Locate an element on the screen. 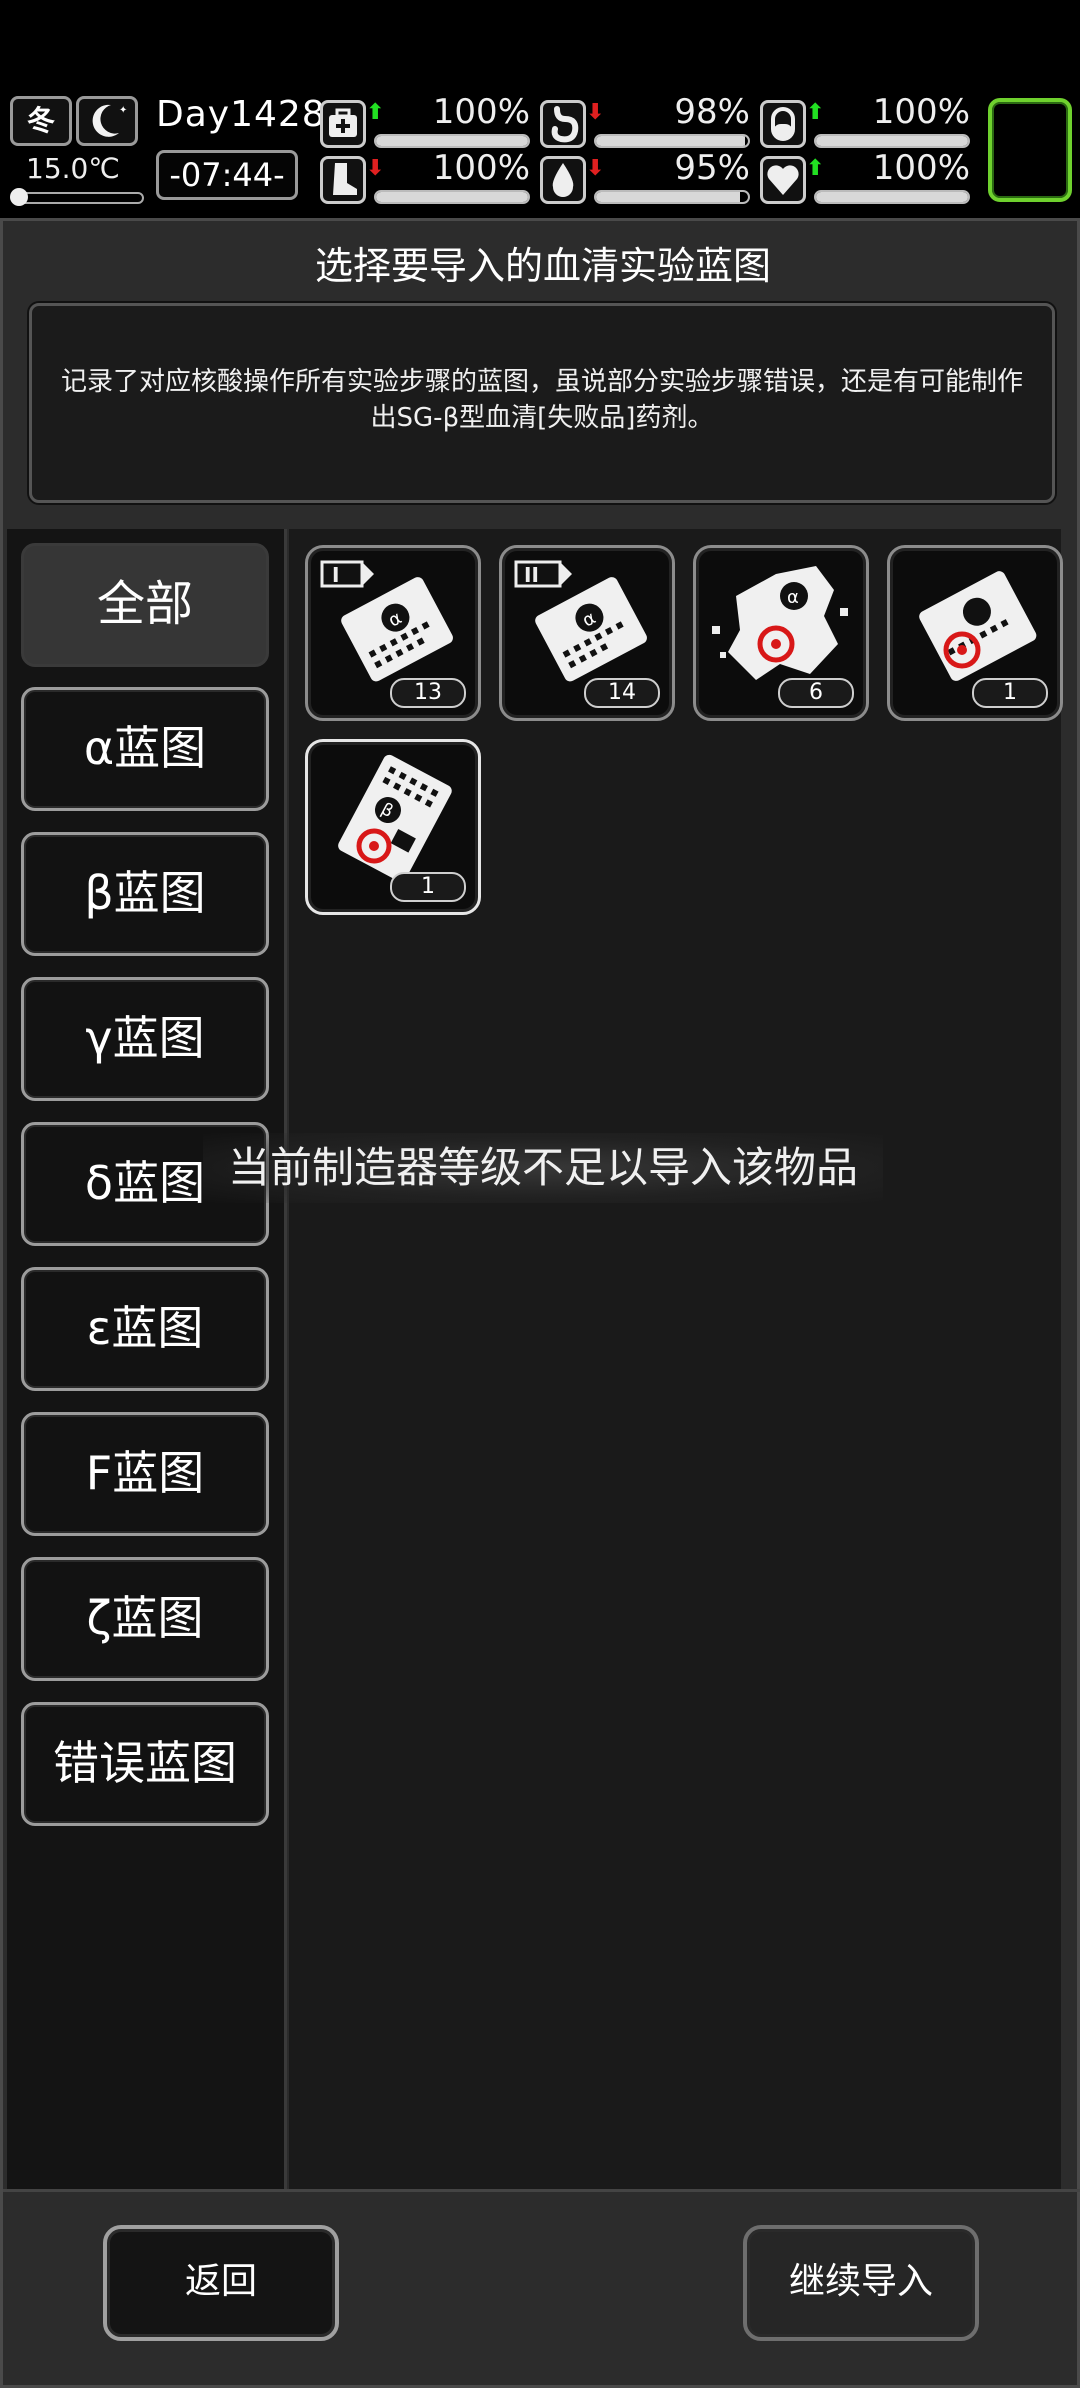  foot-icon is located at coordinates (343, 180).